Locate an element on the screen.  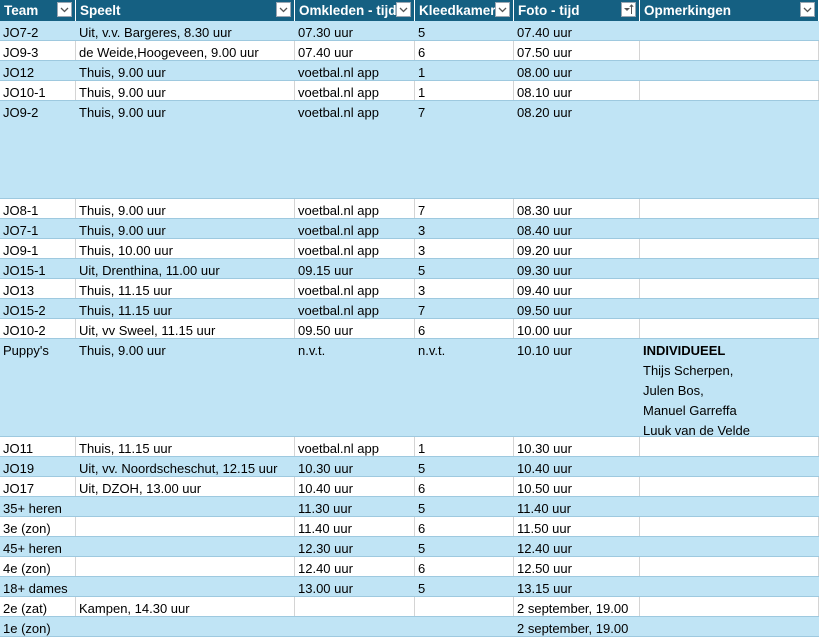
cell-omkleden: 11.30 uur is located at coordinates (355, 506).